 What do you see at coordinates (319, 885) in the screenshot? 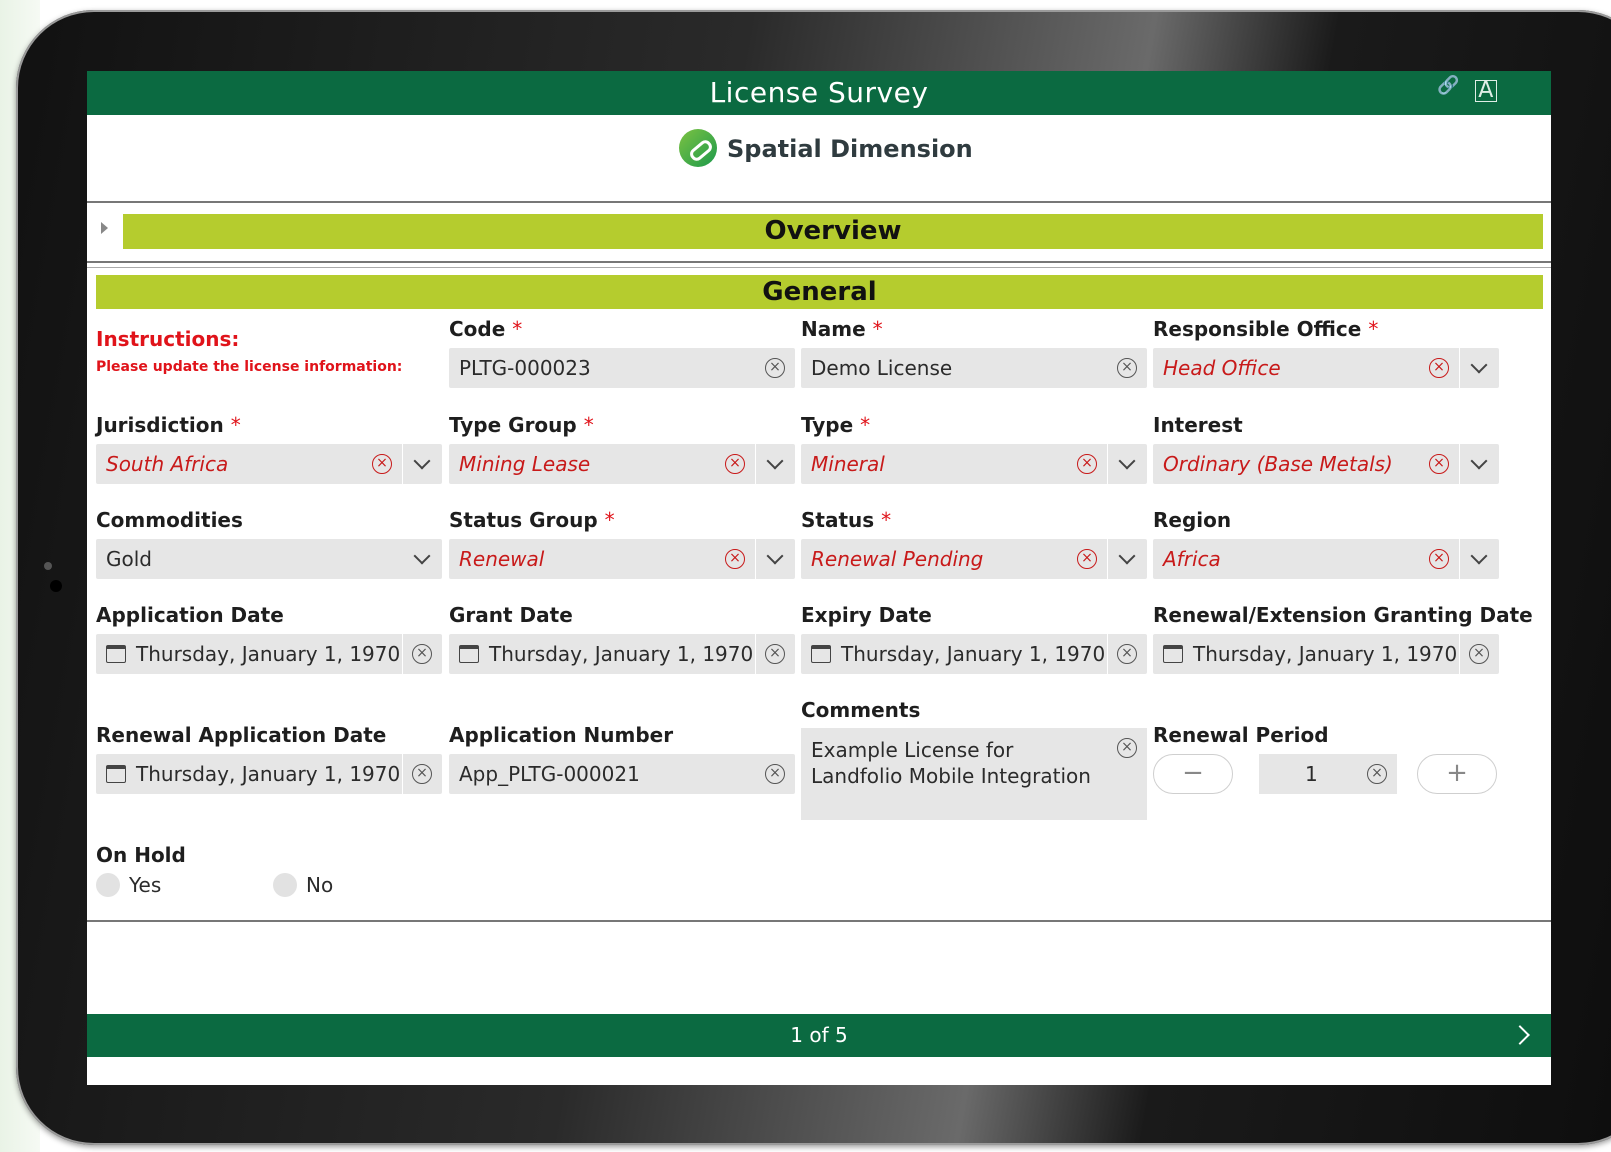
I see `on-hold-no-label: No` at bounding box center [319, 885].